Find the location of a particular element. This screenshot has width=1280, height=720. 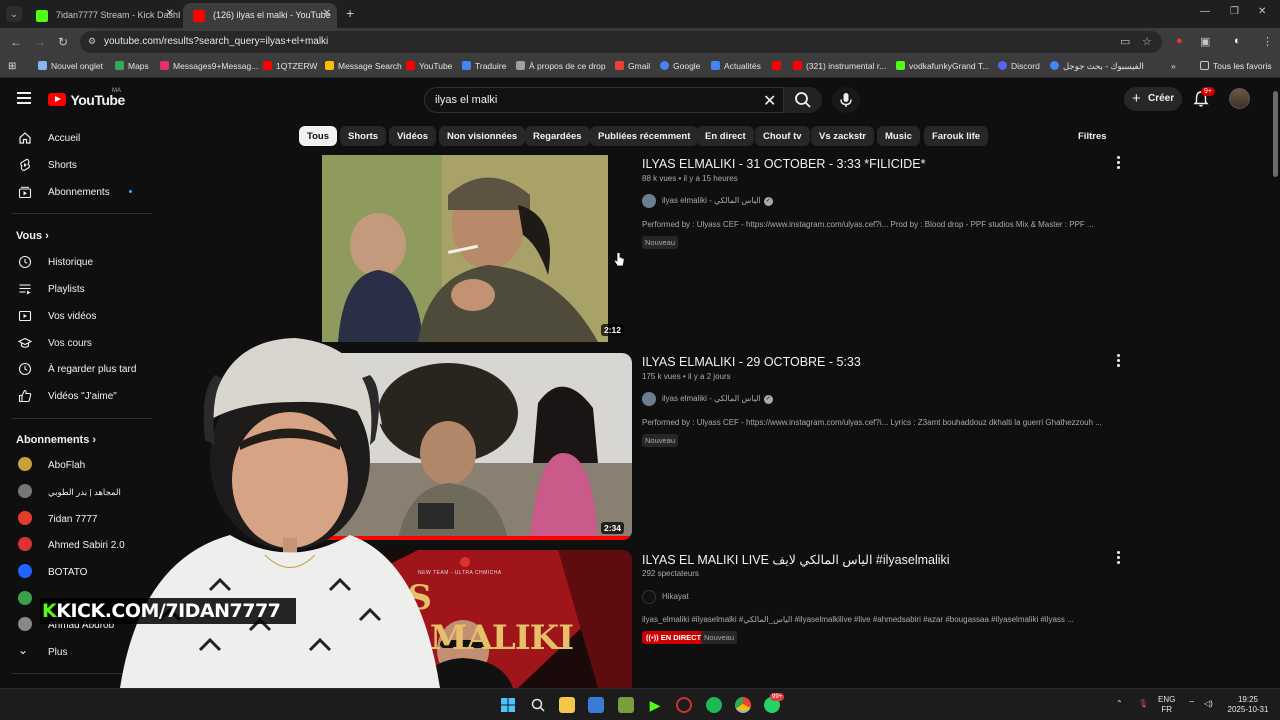

chip-unwatched: Non visionnées is located at coordinates (482, 136).